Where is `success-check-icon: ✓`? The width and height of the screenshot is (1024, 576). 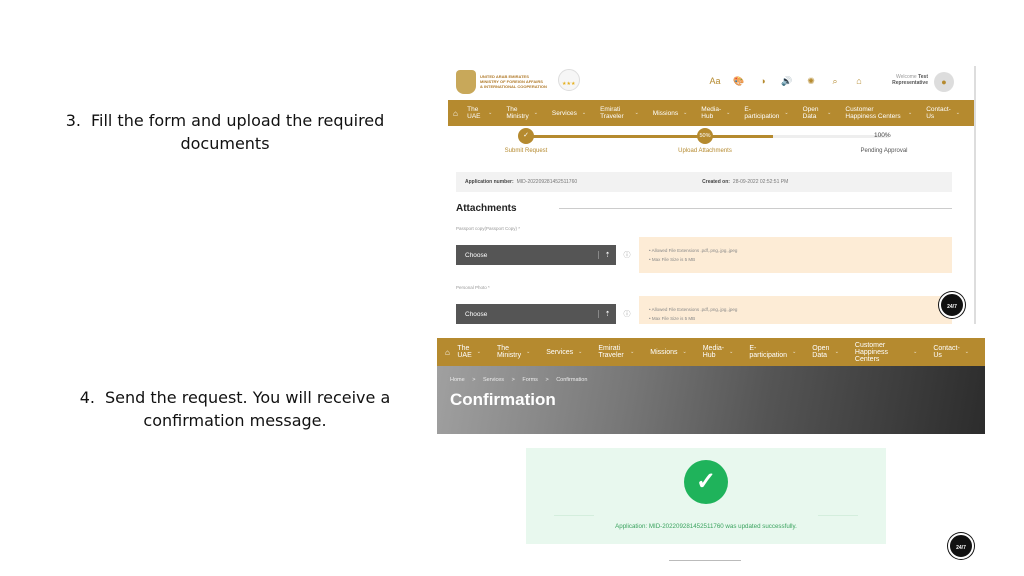
success-check-icon: ✓ is located at coordinates (706, 482).